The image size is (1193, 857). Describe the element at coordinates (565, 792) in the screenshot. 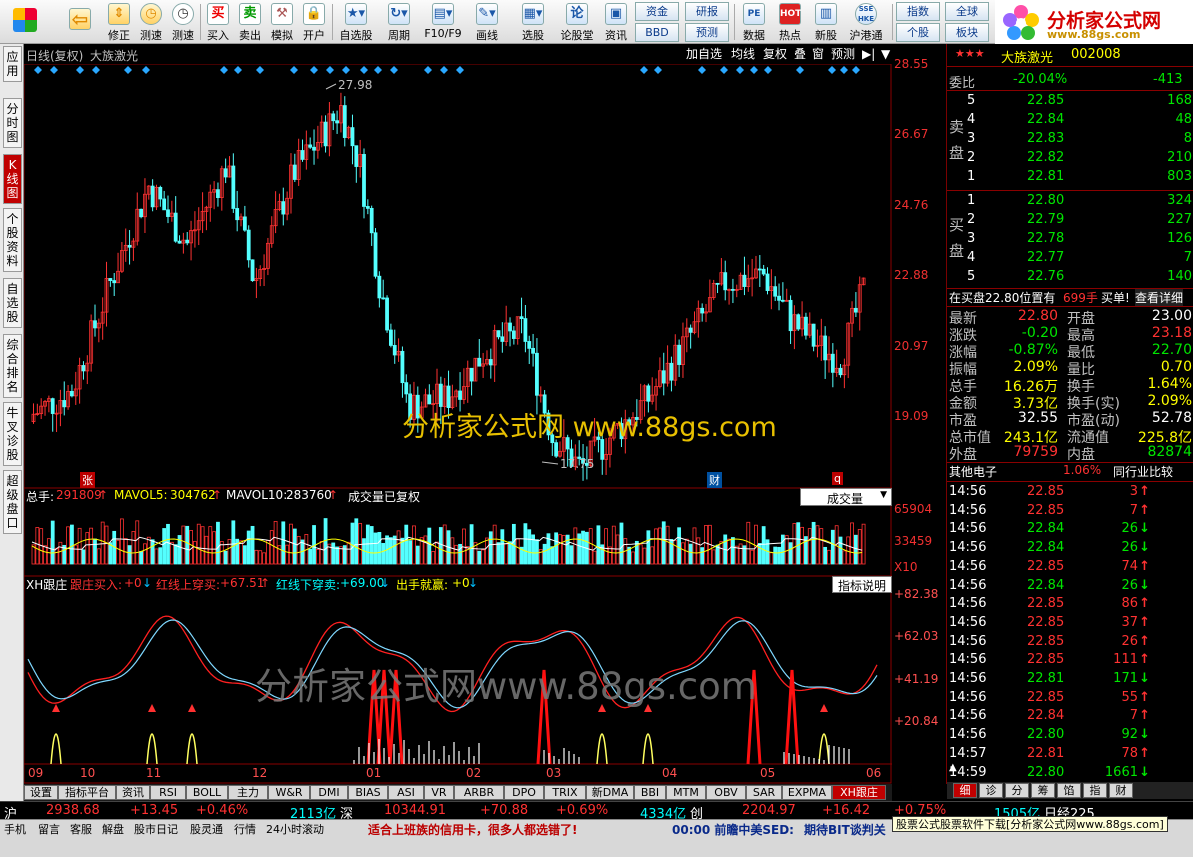

I see `tab-trix: TRIX` at that location.